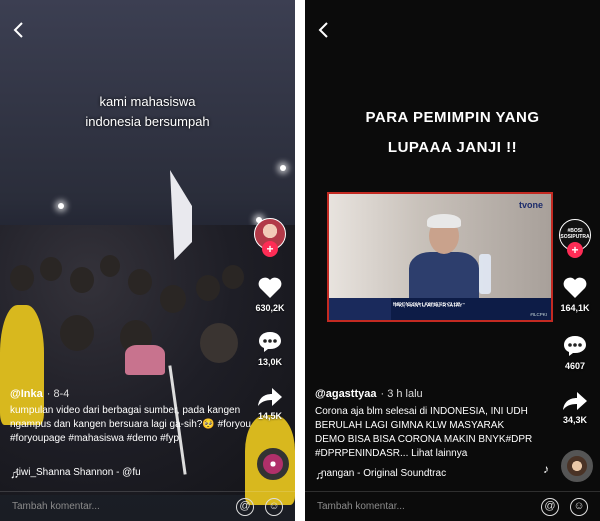 The width and height of the screenshot is (600, 521). I want to click on share-button: 34,3K, so click(575, 407).